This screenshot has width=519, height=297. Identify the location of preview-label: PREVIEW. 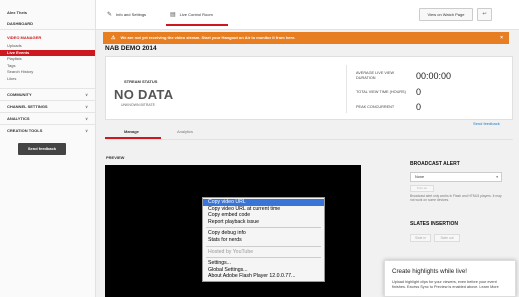
(115, 157).